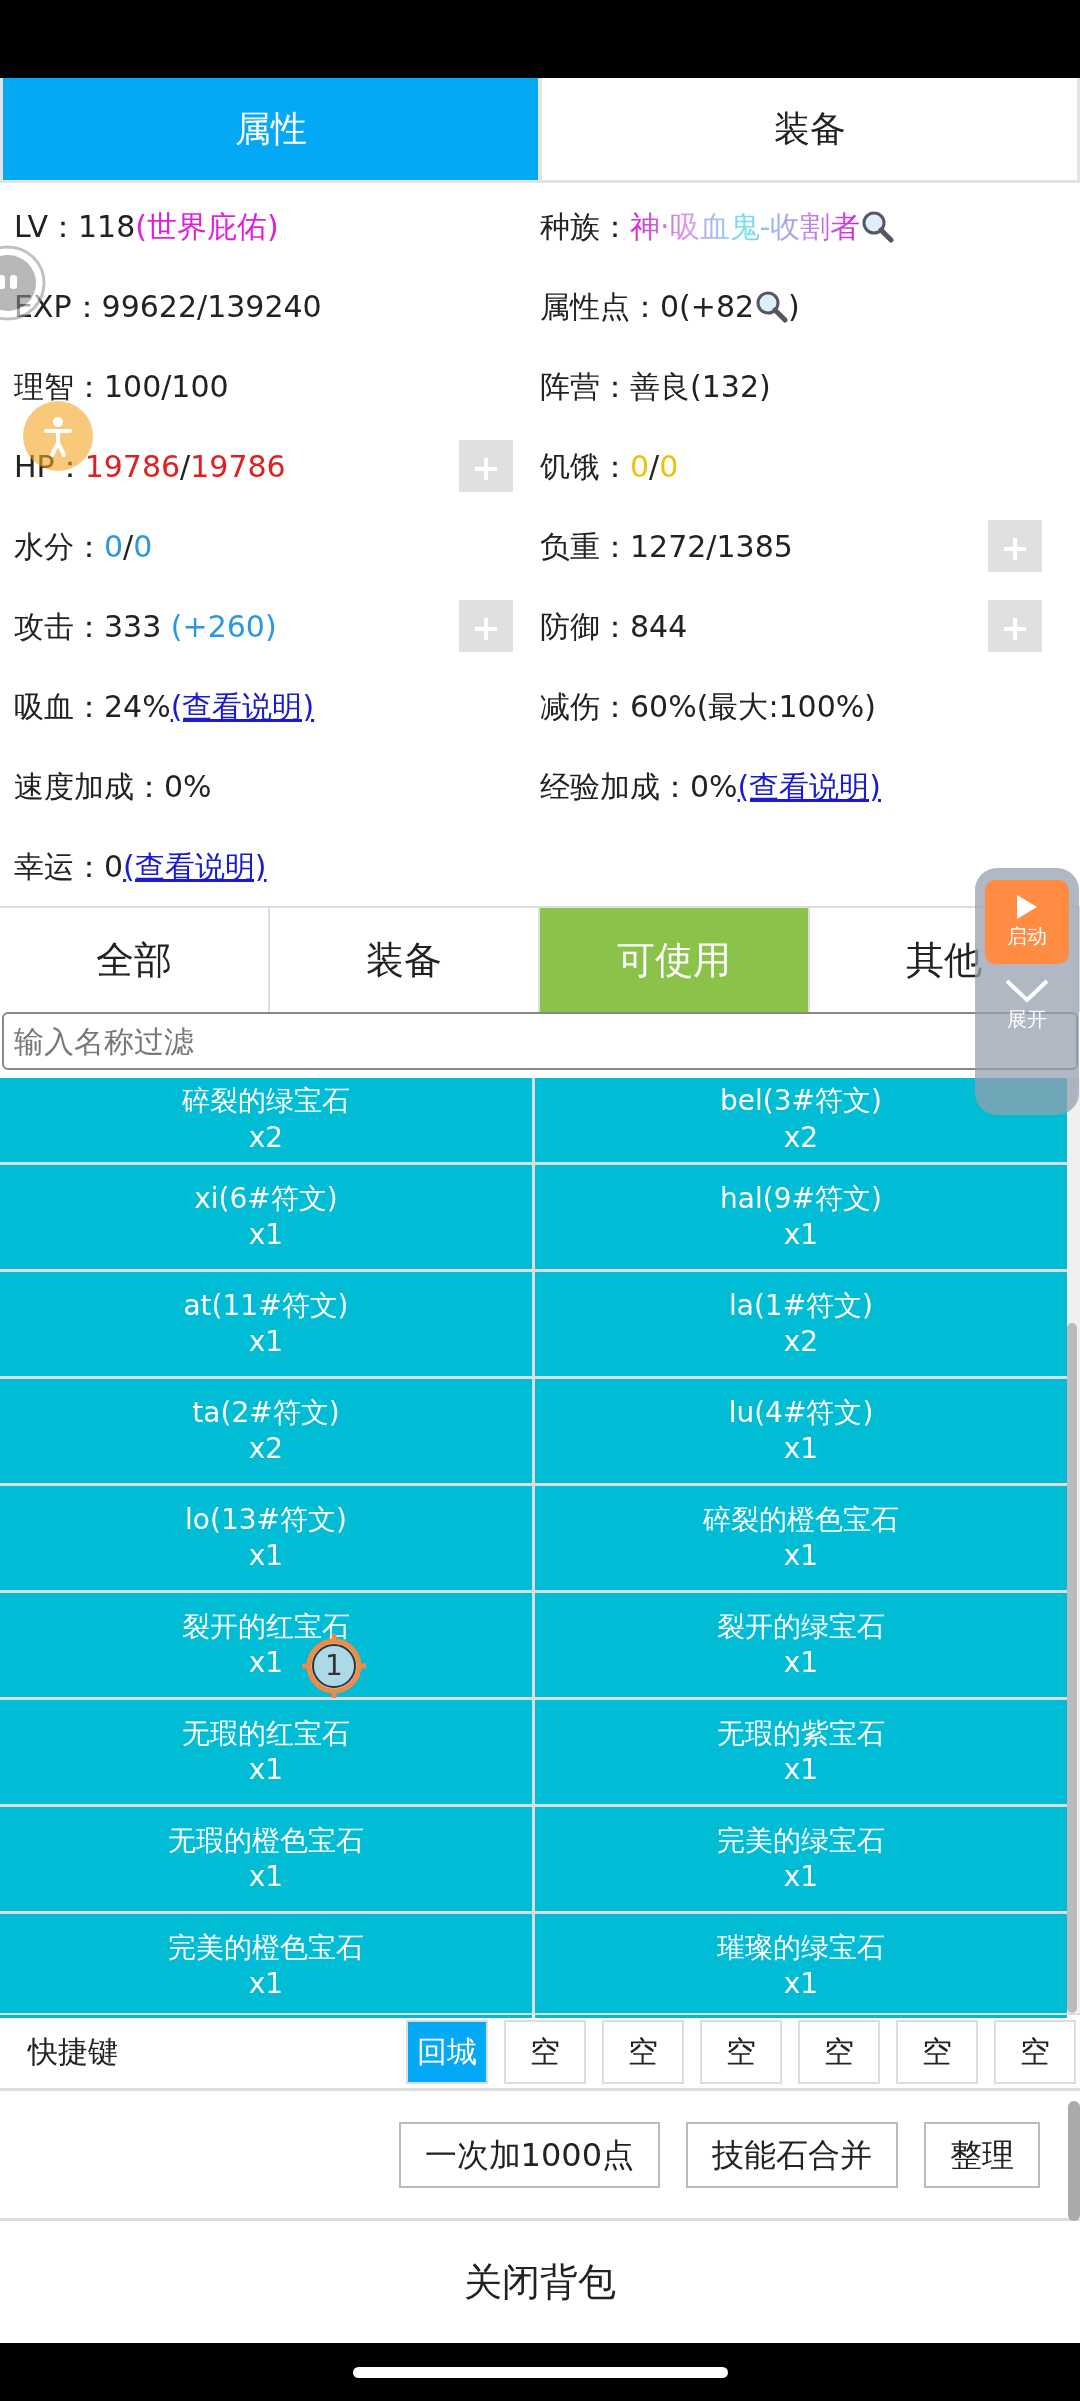 The image size is (1080, 2401). I want to click on stat-text: 经验加成：0%(查看说明), so click(710, 786).